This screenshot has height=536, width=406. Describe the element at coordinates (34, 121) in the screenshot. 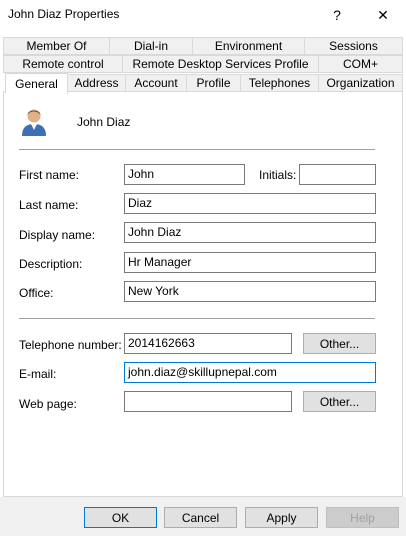

I see `user-icon` at that location.